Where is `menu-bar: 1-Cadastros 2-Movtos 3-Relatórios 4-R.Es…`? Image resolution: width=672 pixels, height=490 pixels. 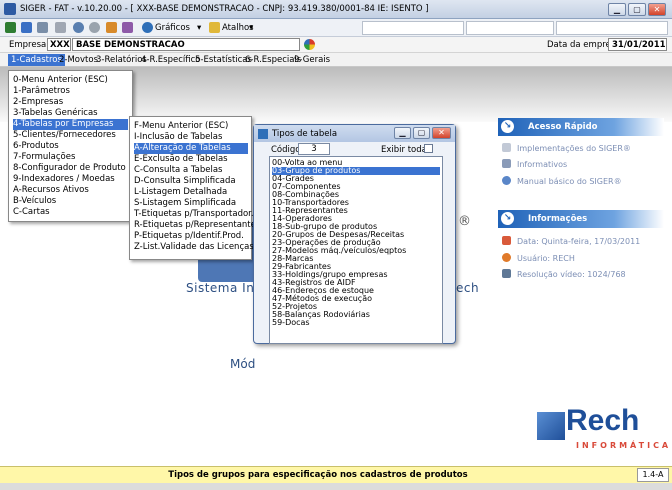 menu-bar: 1-Cadastros 2-Movtos 3-Relatórios 4-R.Es… is located at coordinates (336, 60).